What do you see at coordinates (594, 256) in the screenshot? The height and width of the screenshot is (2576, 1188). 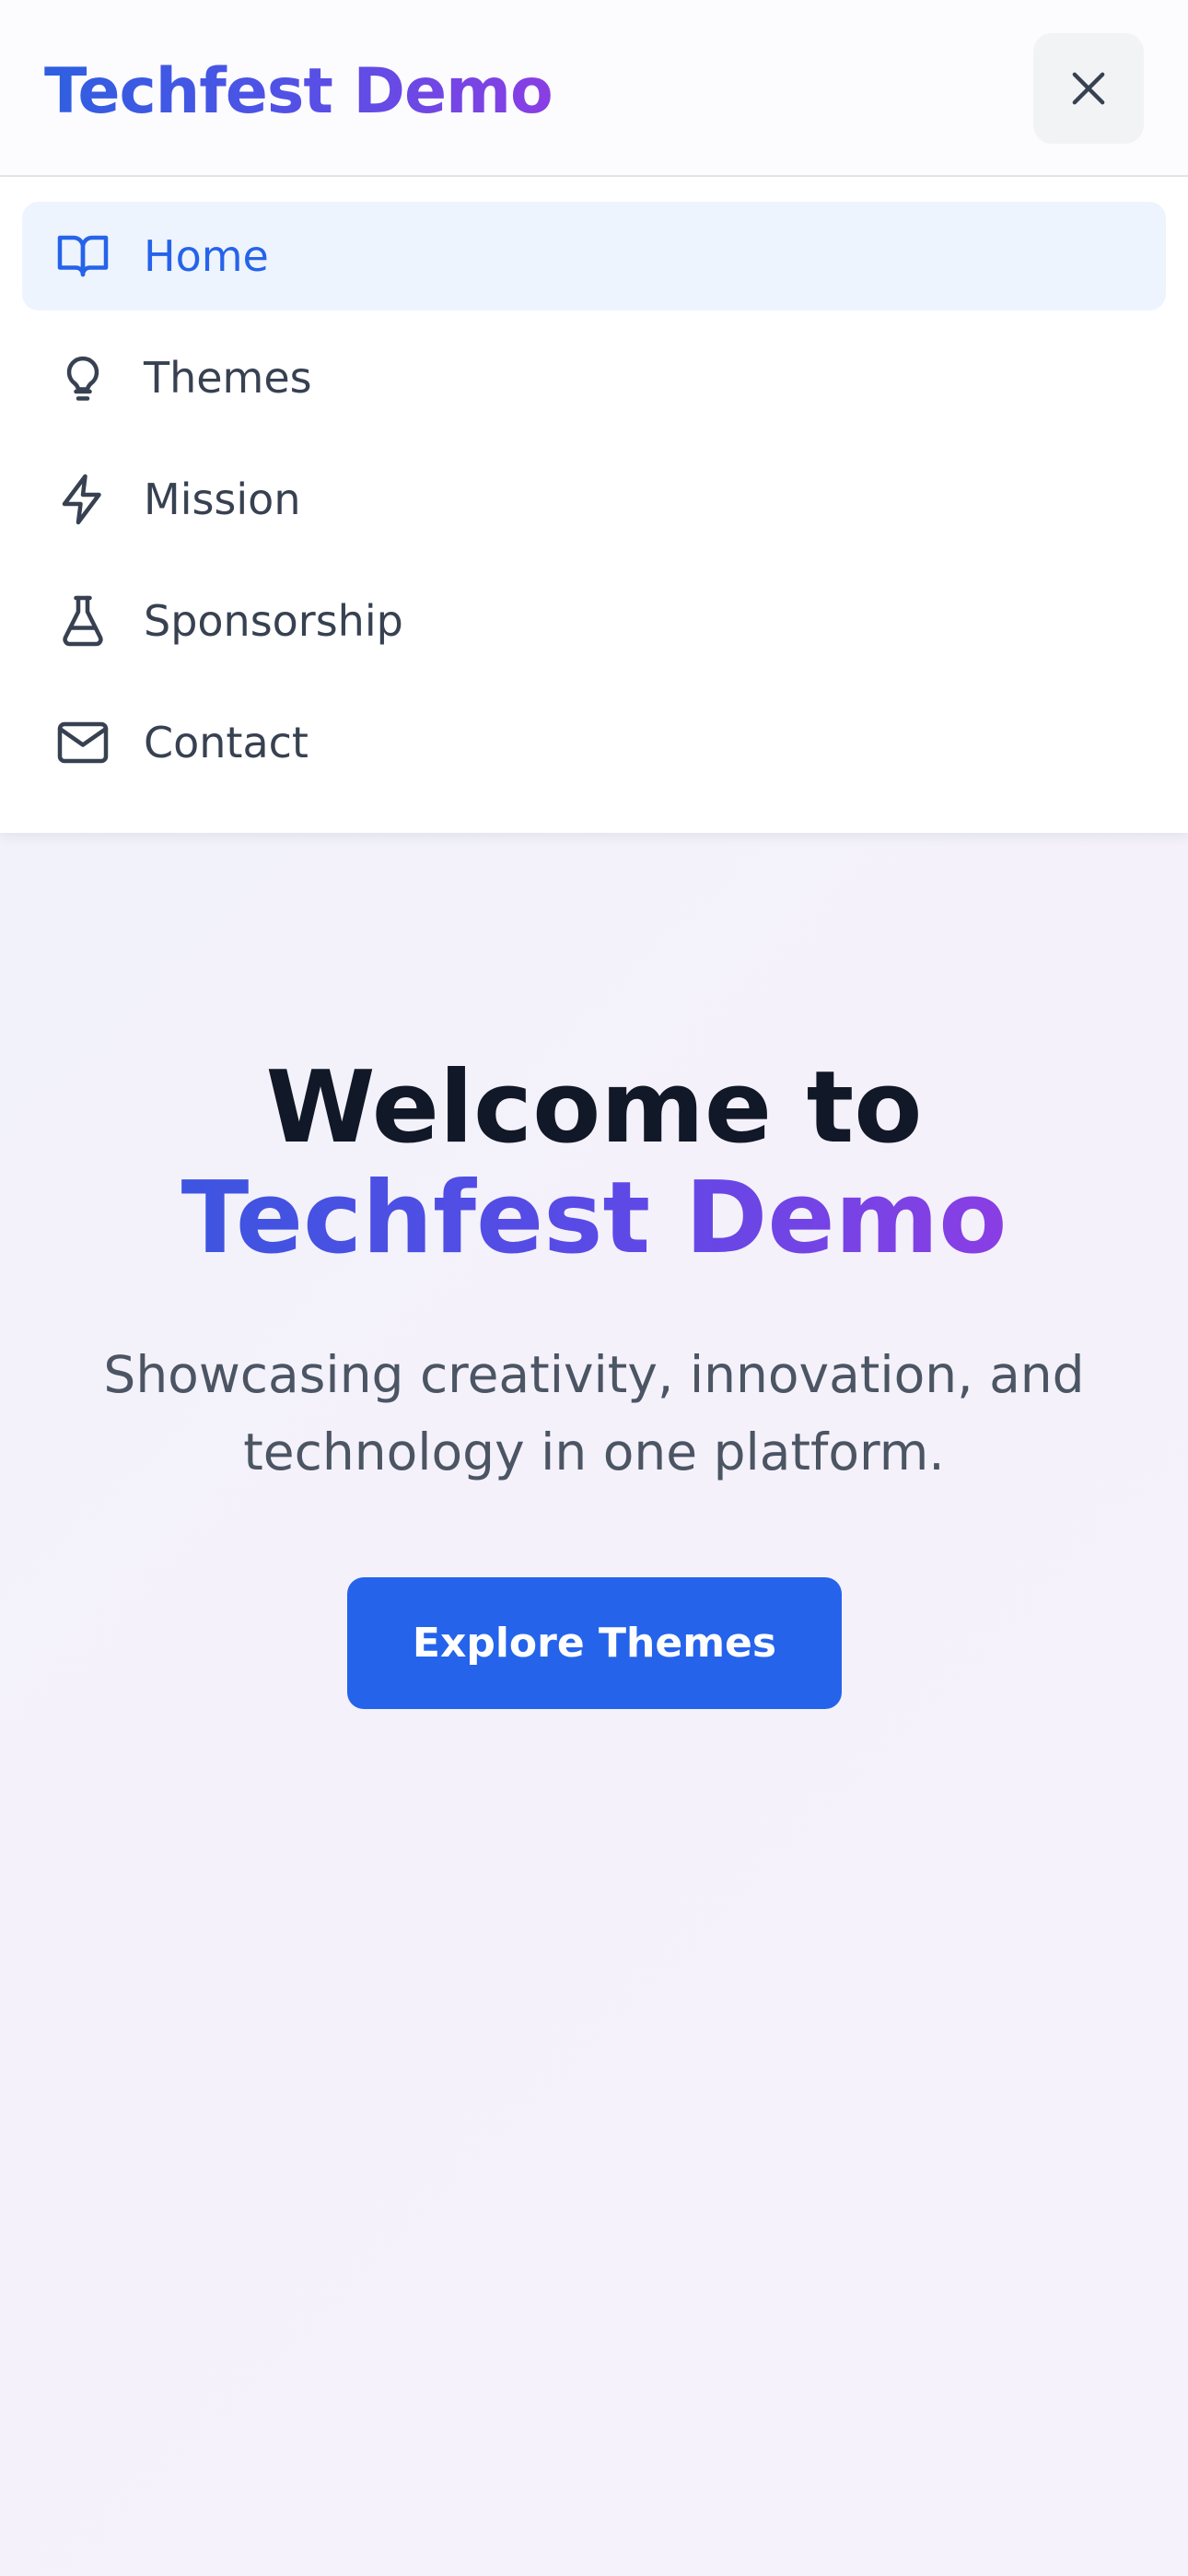 I see `nav-item-home: Home` at bounding box center [594, 256].